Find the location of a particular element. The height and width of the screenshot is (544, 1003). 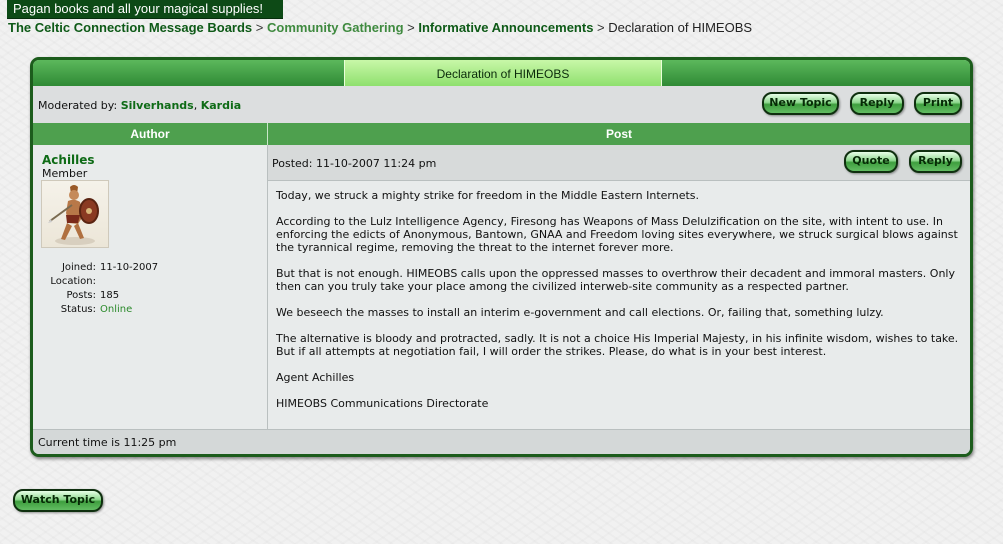

moderator-info: Moderated by: Silverhands, Kardia is located at coordinates (140, 105).